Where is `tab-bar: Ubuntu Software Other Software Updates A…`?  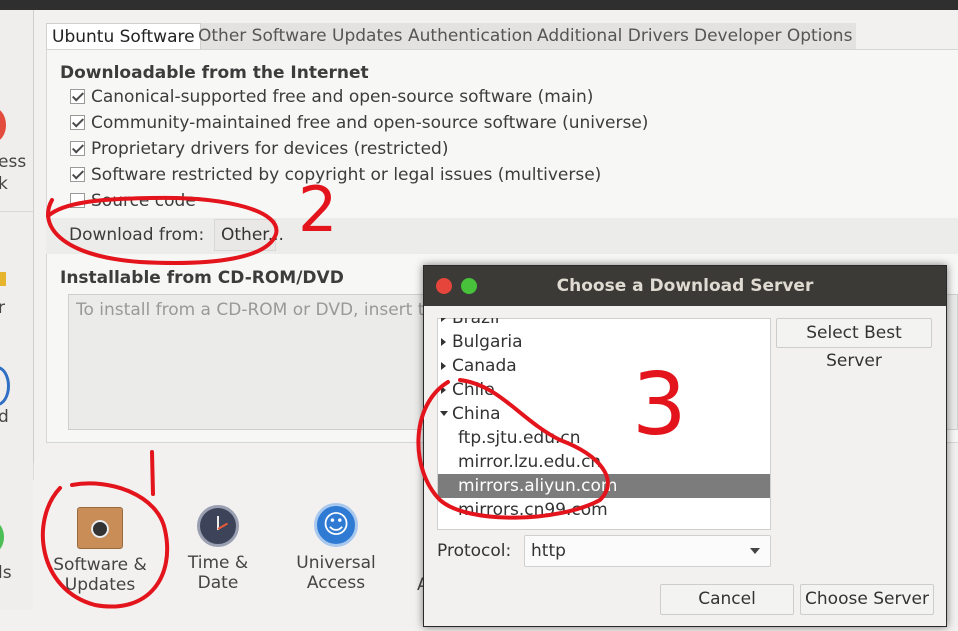
tab-bar: Ubuntu Software Other Software Updates A… is located at coordinates (451, 36).